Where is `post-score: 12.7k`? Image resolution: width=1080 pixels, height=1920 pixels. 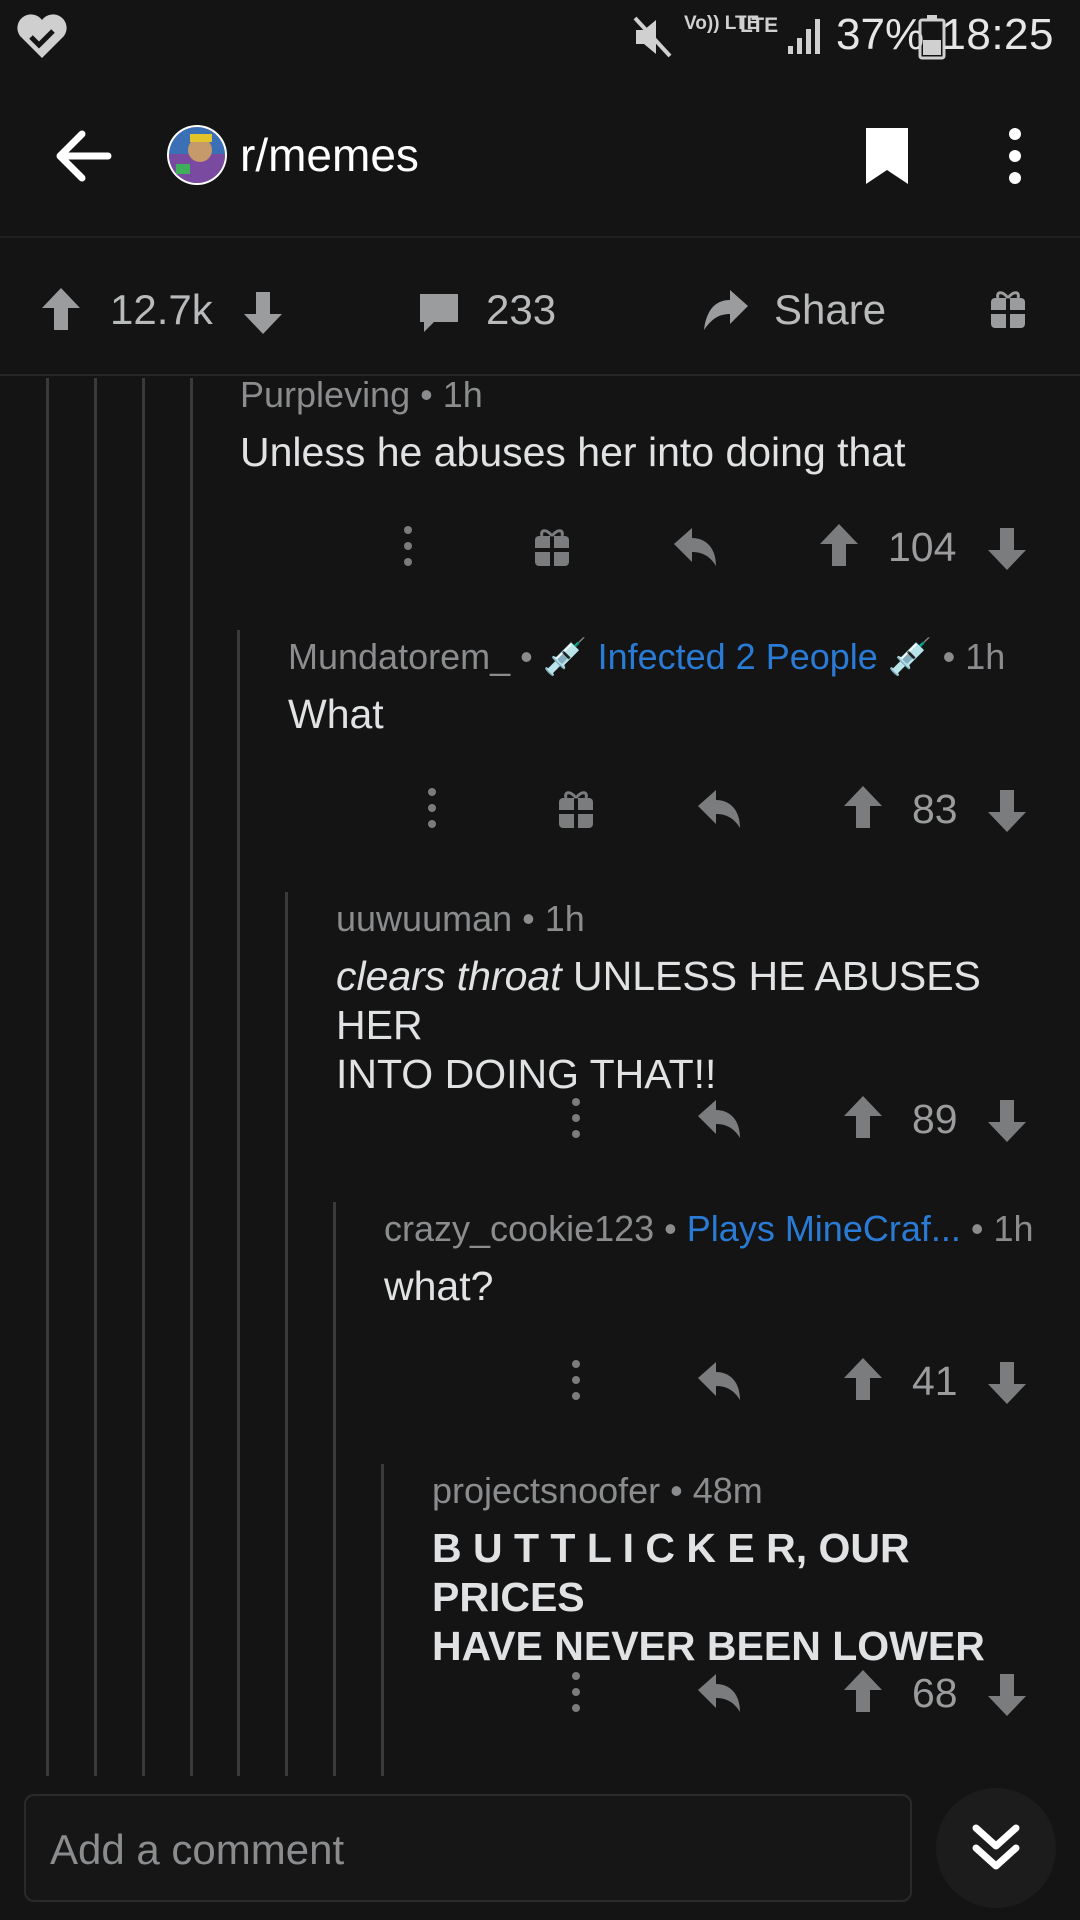 post-score: 12.7k is located at coordinates (161, 309).